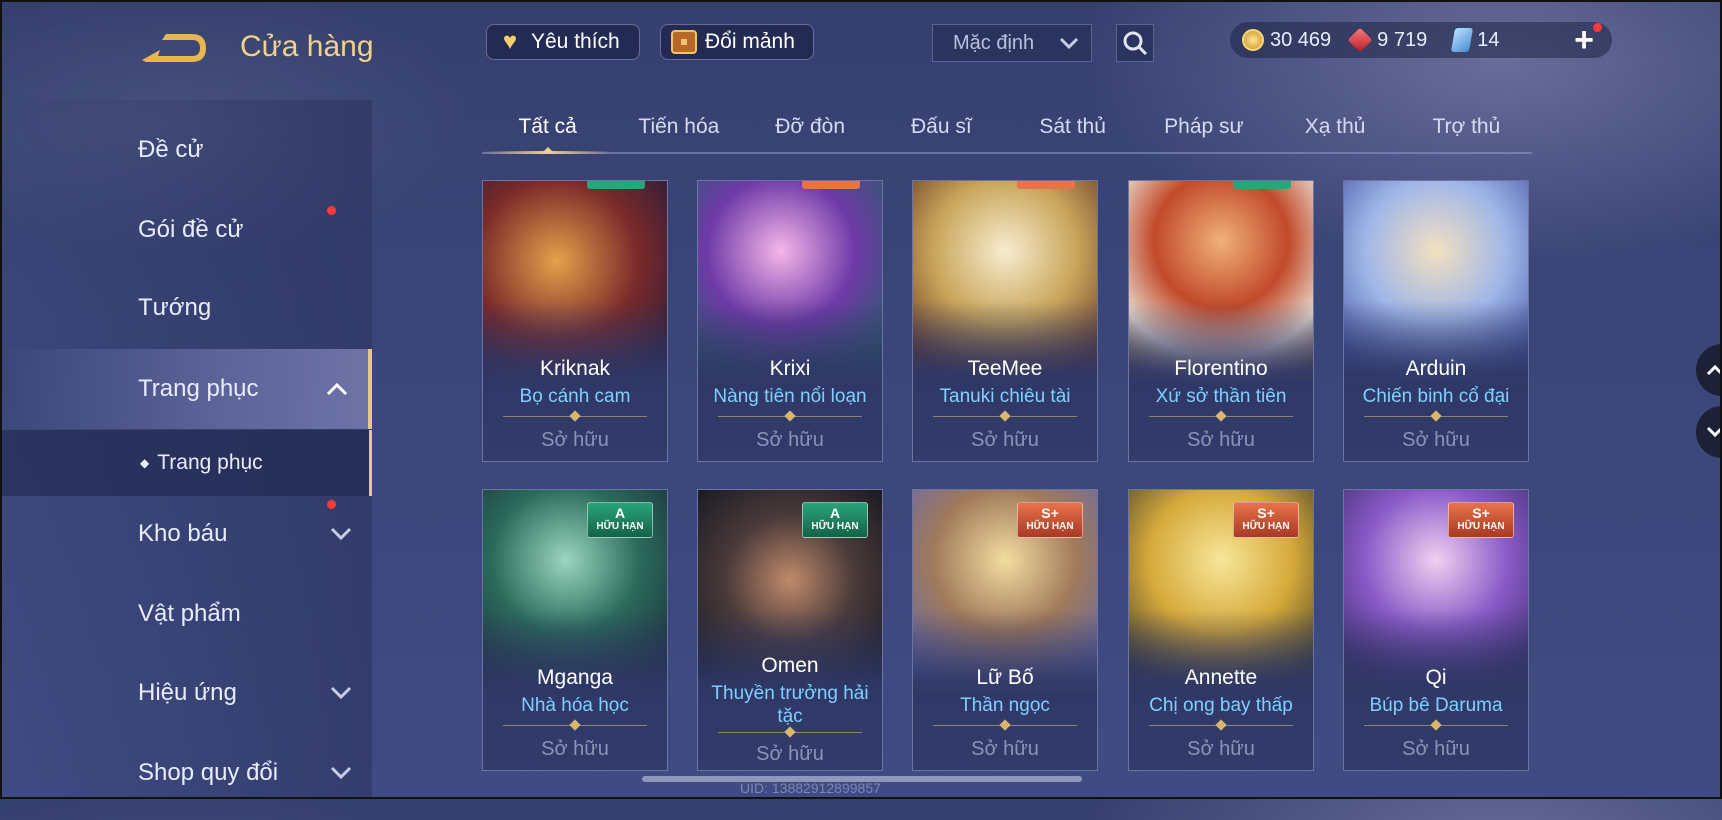 Image resolution: width=1722 pixels, height=820 pixels. Describe the element at coordinates (183, 533) in the screenshot. I see `sidebar-item-label: Kho báu` at that location.